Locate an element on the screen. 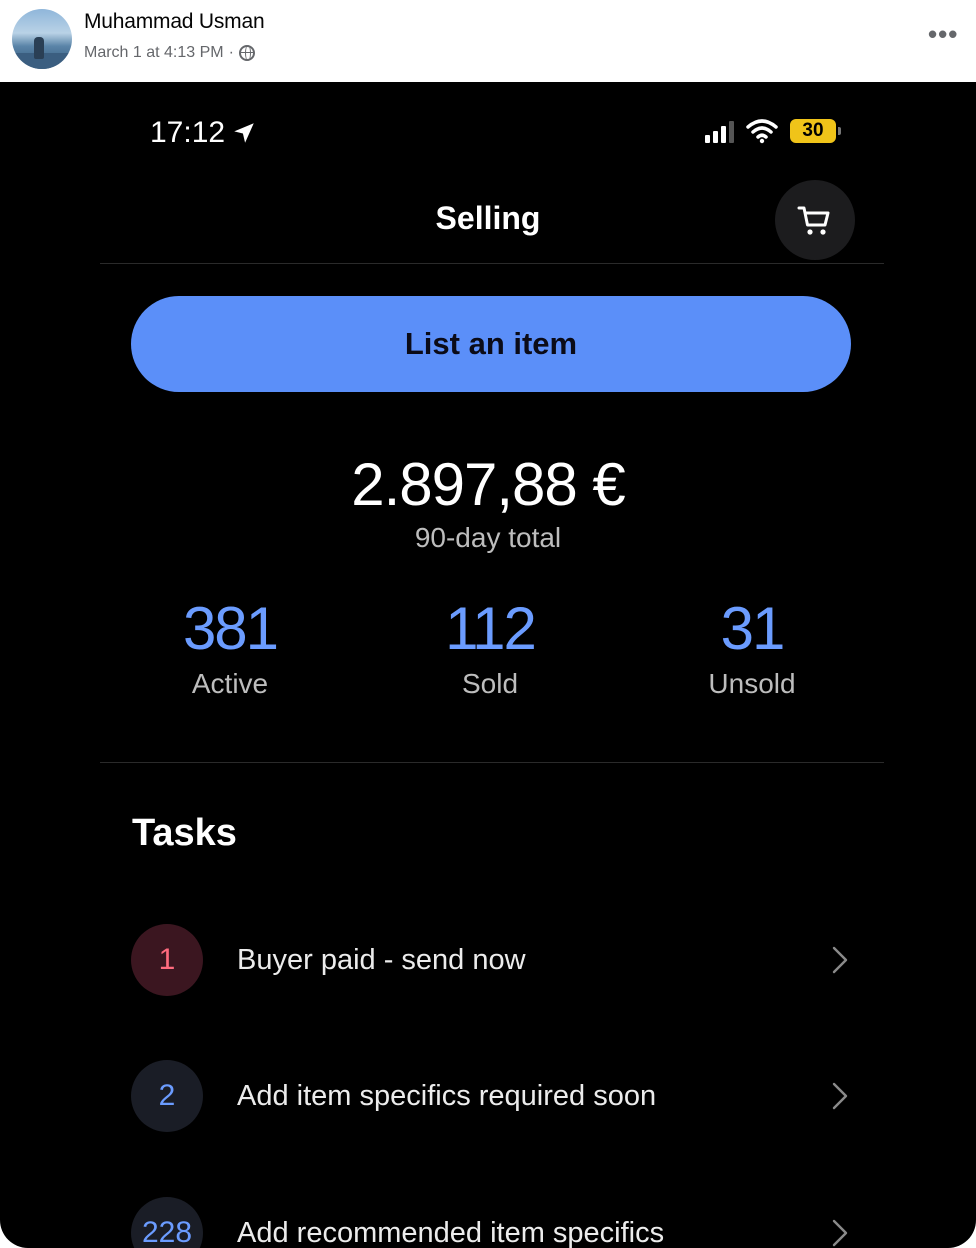 This screenshot has height=1248, width=976. task-label: Buyer paid - send now is located at coordinates (381, 959).